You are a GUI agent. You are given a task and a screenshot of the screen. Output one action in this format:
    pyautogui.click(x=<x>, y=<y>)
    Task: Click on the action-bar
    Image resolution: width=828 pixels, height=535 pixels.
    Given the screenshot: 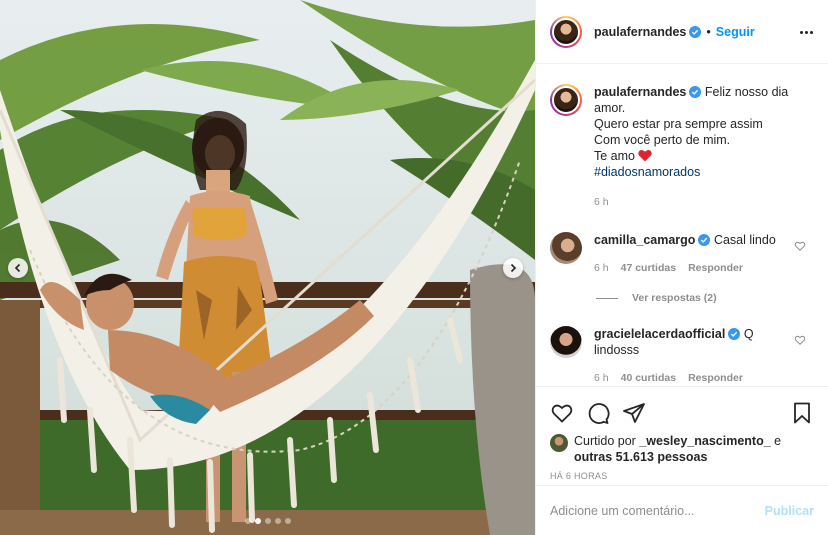 What is the action you would take?
    pyautogui.click(x=682, y=409)
    